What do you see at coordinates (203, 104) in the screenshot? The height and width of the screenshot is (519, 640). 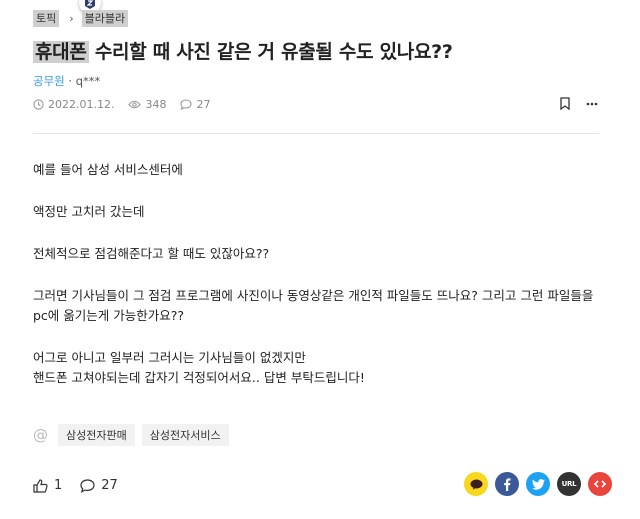 I see `comments-text: 27` at bounding box center [203, 104].